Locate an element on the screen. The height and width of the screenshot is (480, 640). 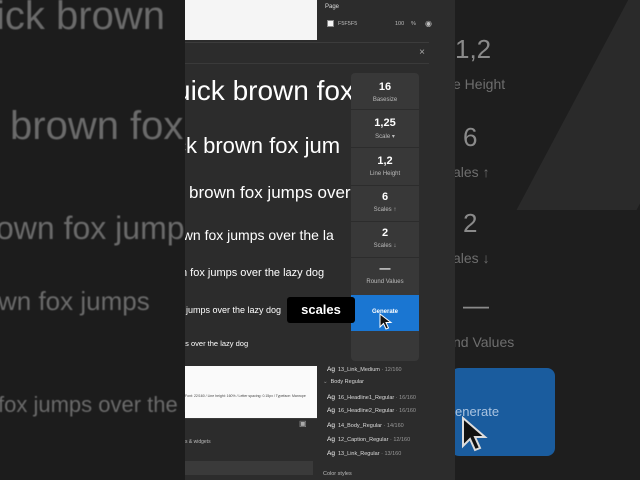
mouse-cursor-icon is located at coordinates (386, 321).